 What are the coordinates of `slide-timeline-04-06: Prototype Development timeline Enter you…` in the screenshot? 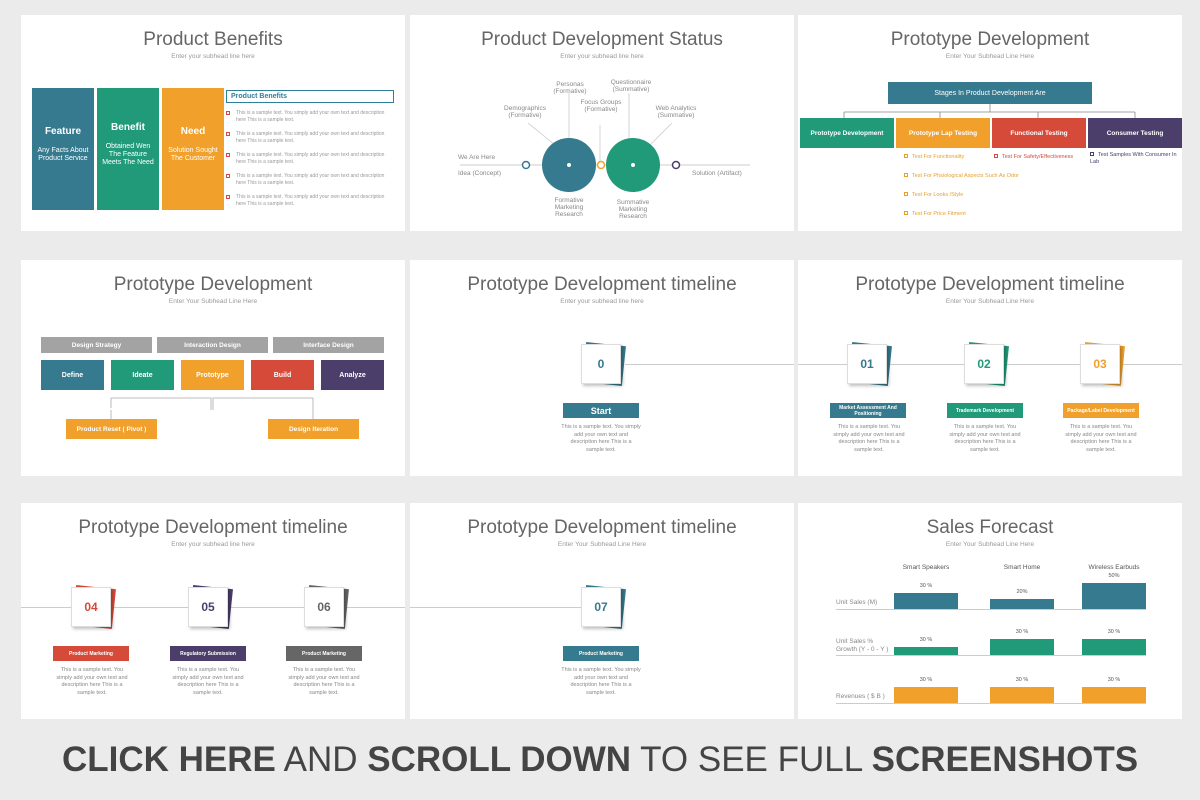 It's located at (213, 611).